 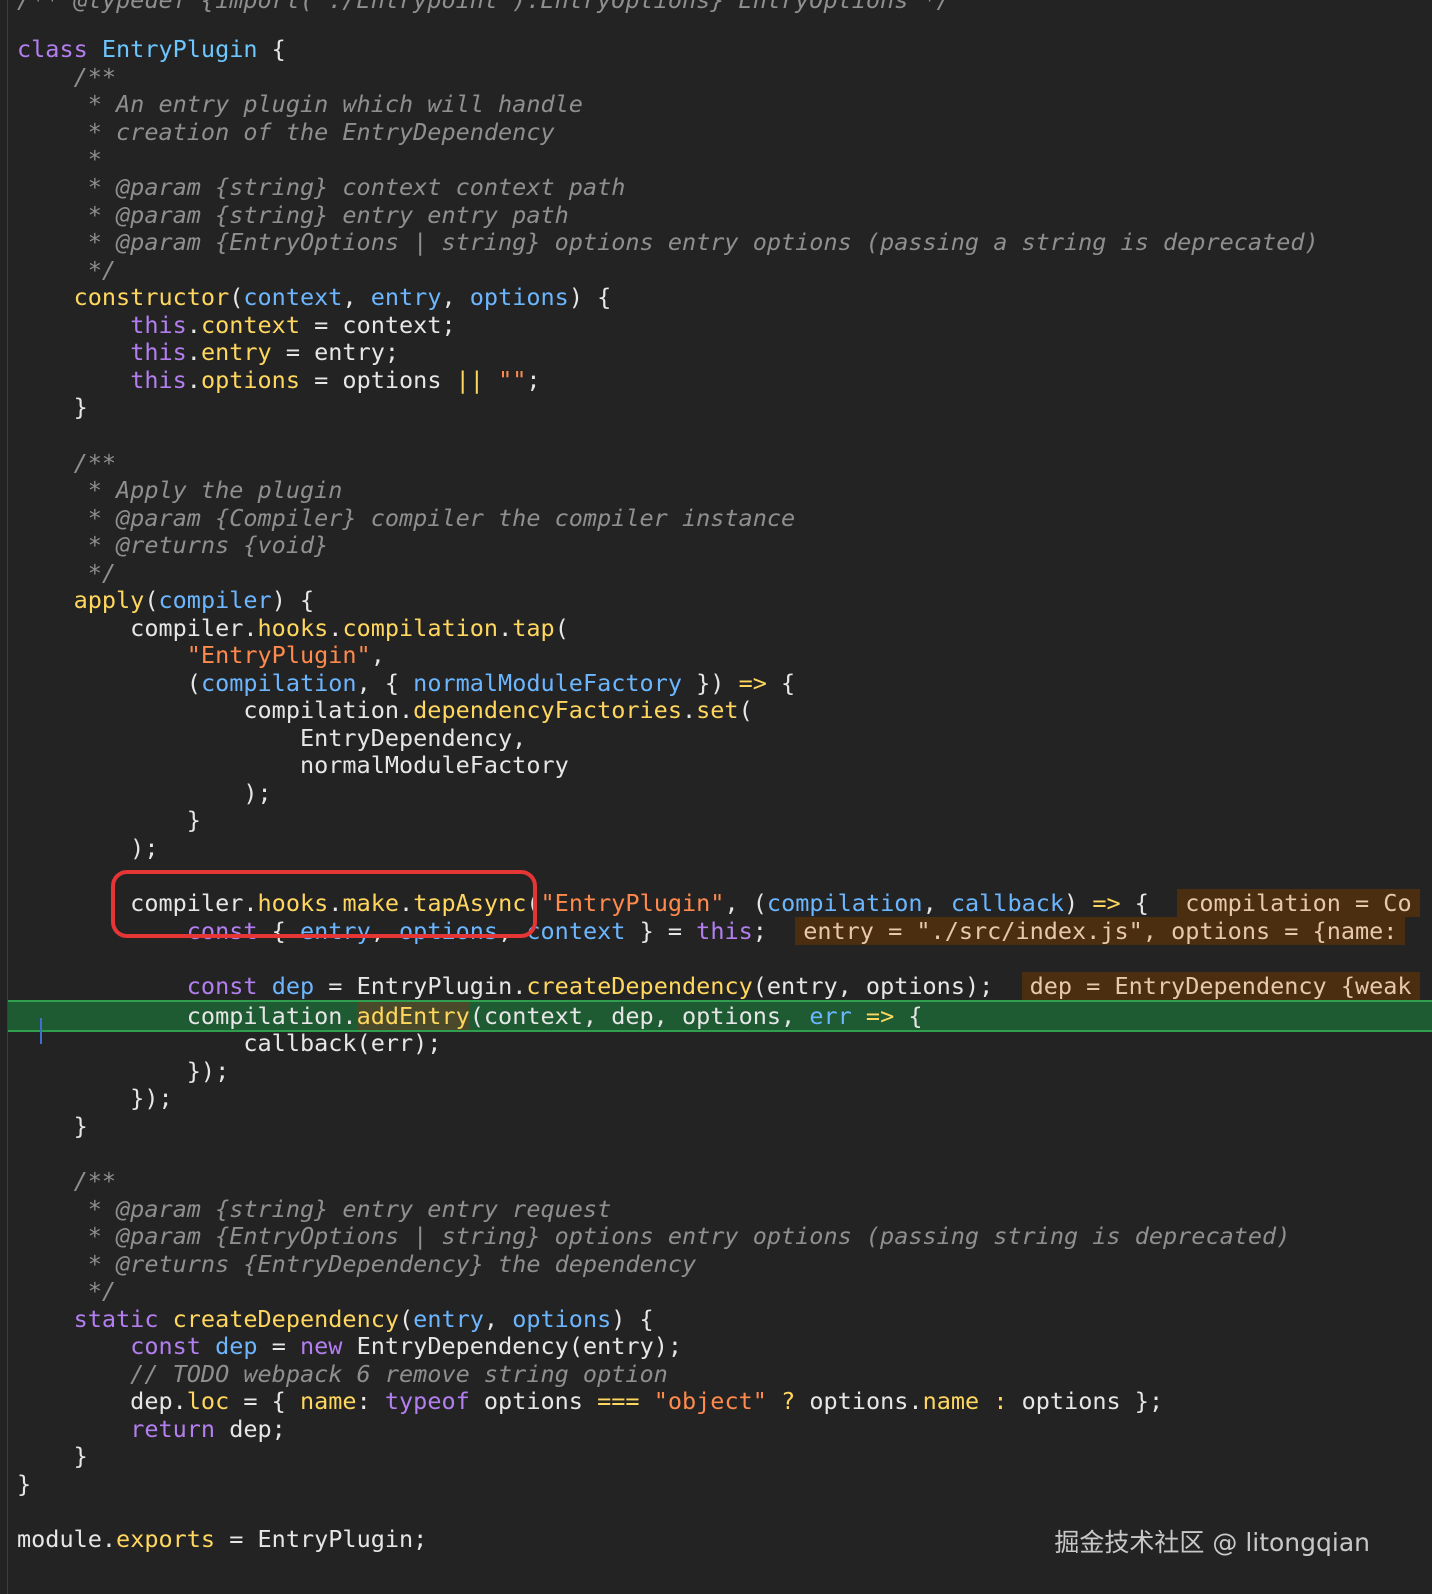 What do you see at coordinates (265, 352) in the screenshot?
I see `code-line: this.entry = entry;` at bounding box center [265, 352].